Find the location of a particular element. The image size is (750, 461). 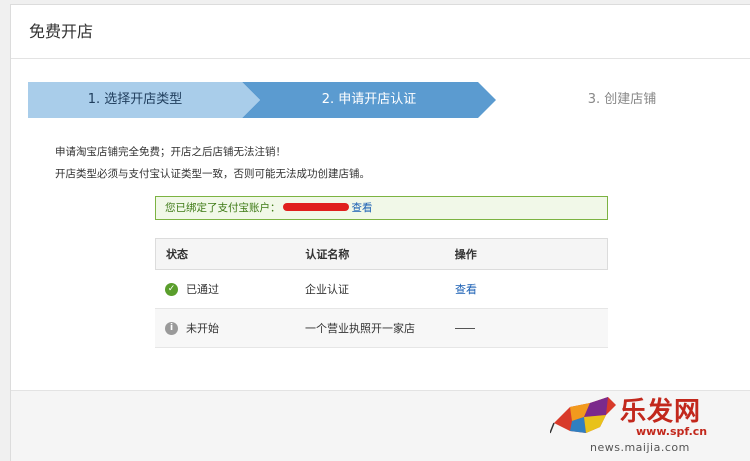

step-label: 创建店铺 is located at coordinates (630, 99).